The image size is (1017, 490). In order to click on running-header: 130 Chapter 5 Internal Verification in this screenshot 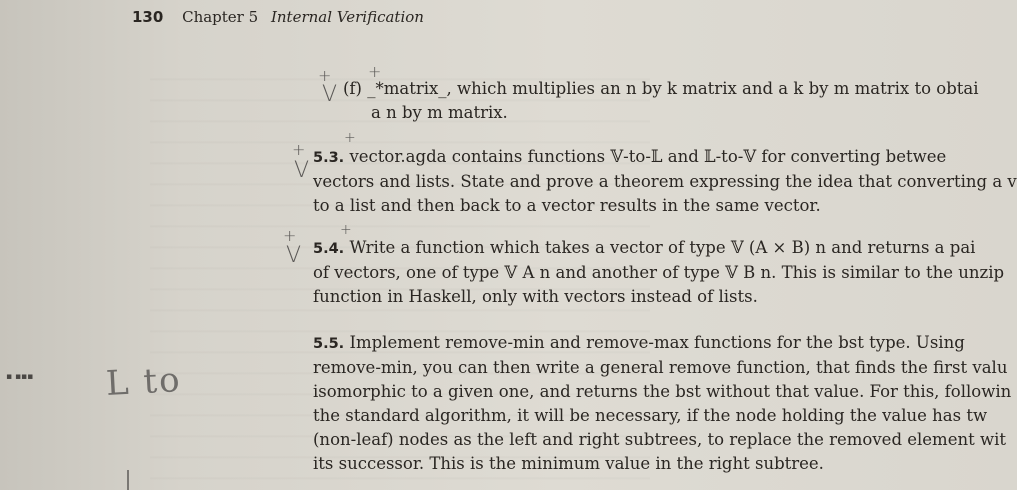, I will do `click(278, 17)`.